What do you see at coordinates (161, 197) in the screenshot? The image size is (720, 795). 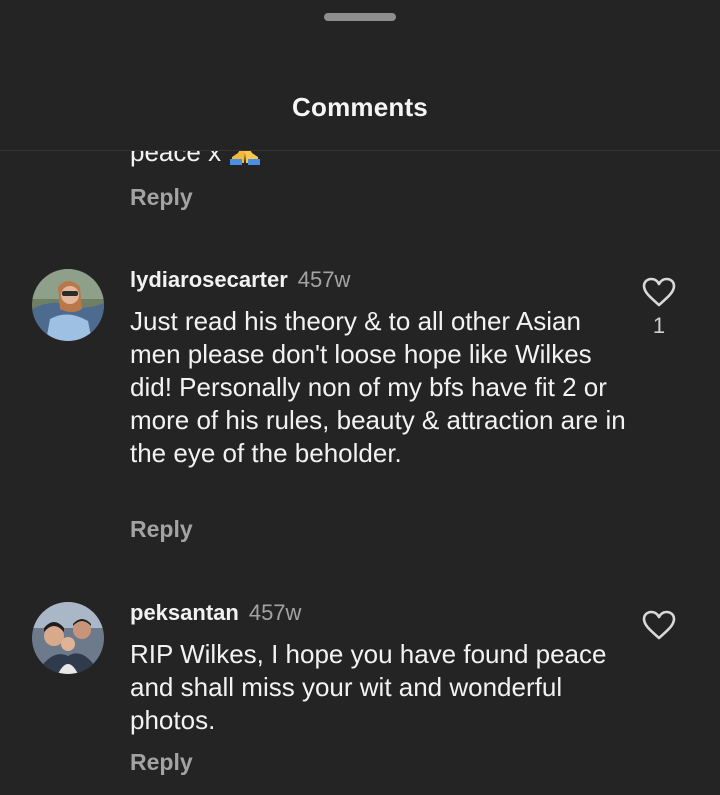 I see `previous-comment-reply-button: Reply` at bounding box center [161, 197].